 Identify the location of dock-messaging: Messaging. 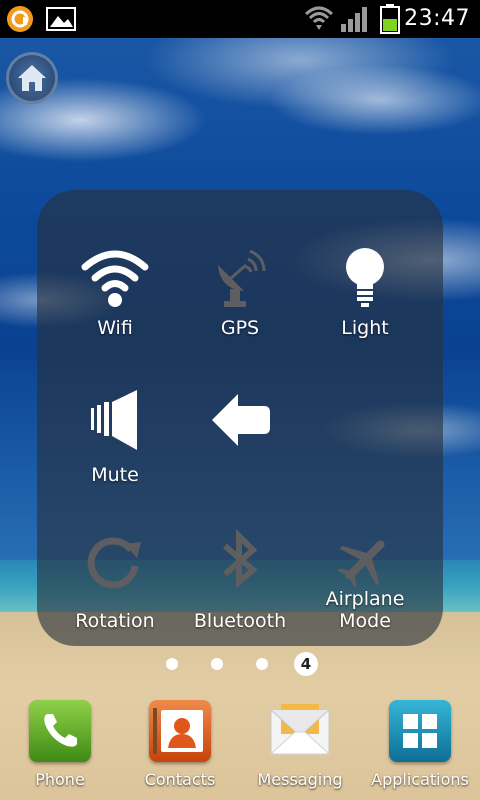
(300, 744).